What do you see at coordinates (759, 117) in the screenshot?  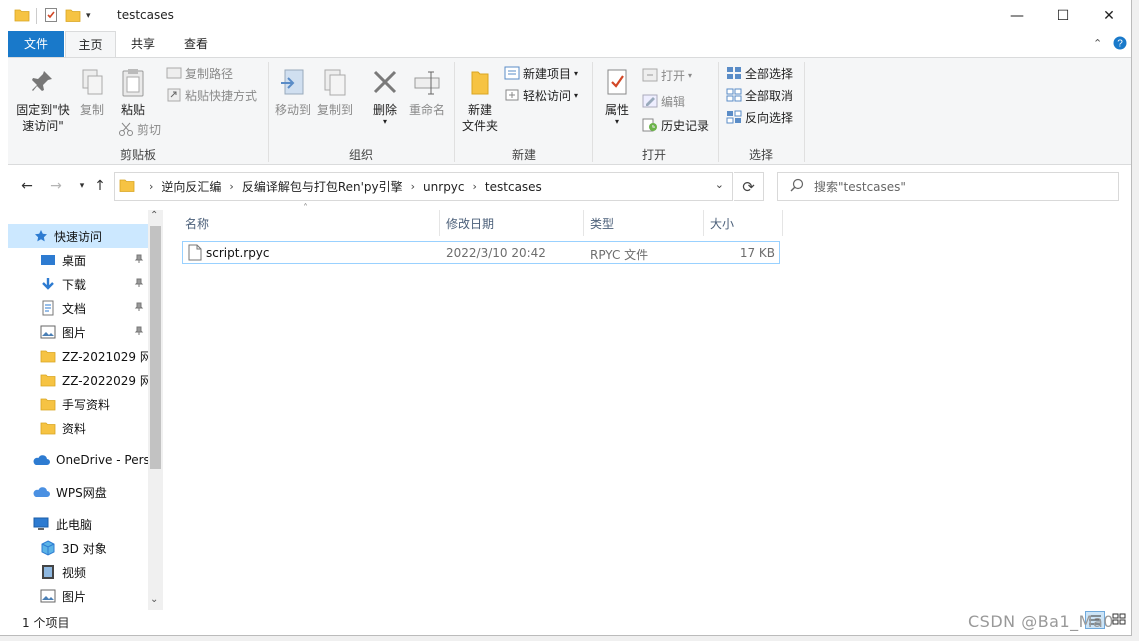 I see `invert-selection-button: 反向选择` at bounding box center [759, 117].